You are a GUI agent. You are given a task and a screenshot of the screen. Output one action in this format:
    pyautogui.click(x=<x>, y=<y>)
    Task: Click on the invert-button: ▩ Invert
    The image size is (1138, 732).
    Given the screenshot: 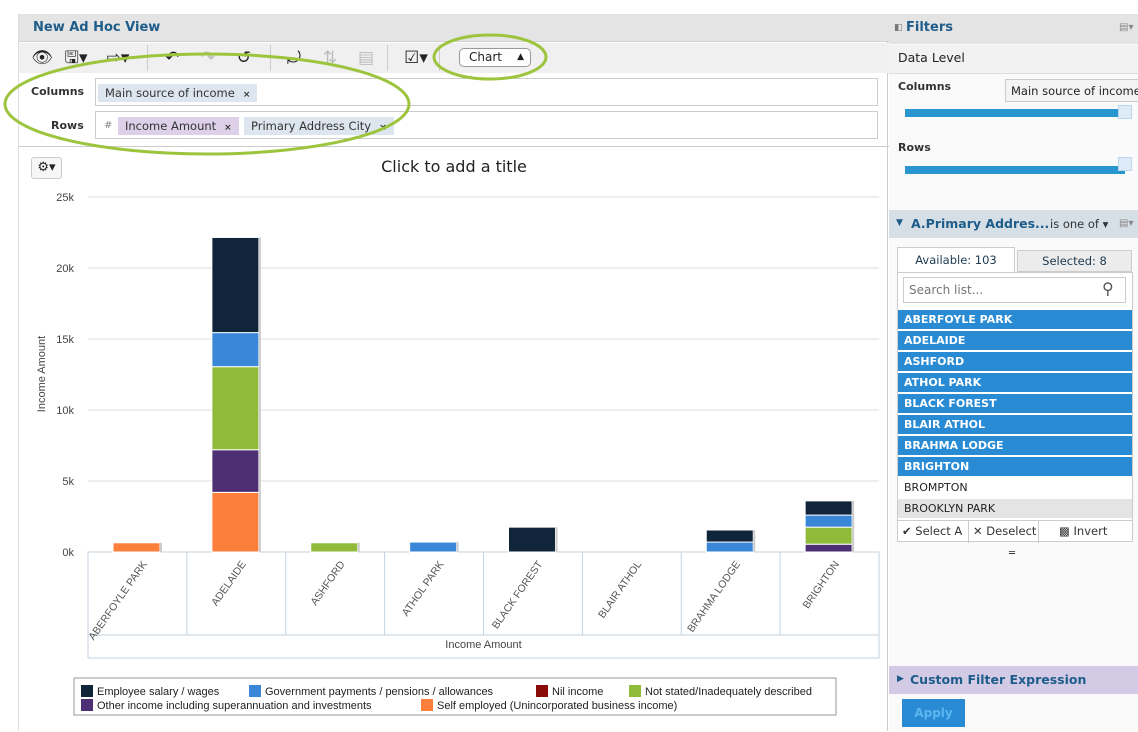 What is the action you would take?
    pyautogui.click(x=1085, y=532)
    